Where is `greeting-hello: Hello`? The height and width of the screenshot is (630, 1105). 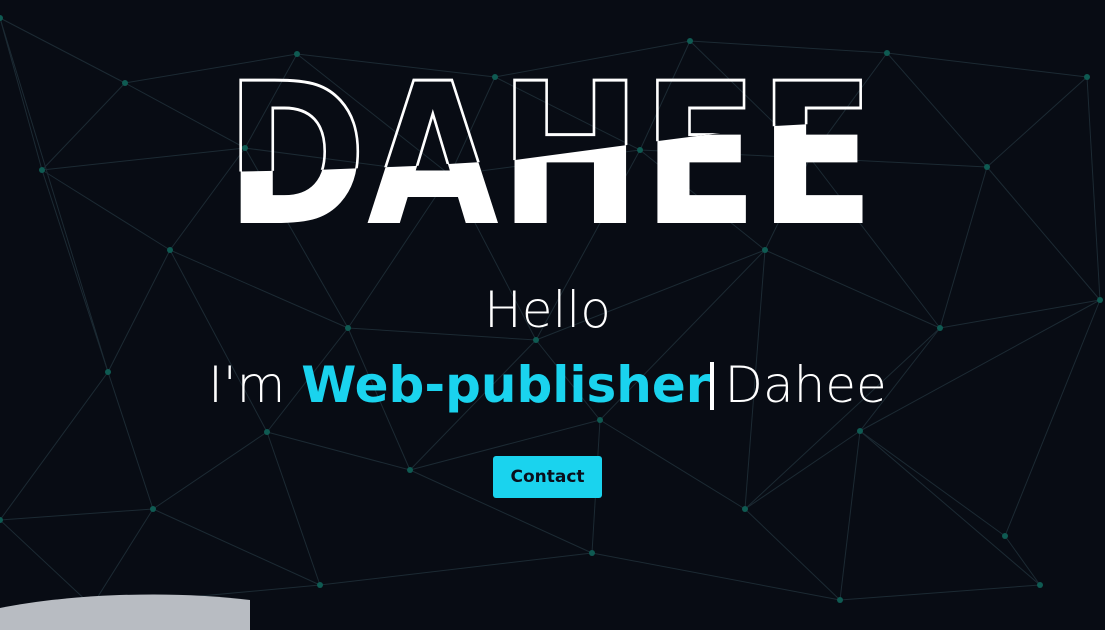
greeting-hello: Hello is located at coordinates (547, 310).